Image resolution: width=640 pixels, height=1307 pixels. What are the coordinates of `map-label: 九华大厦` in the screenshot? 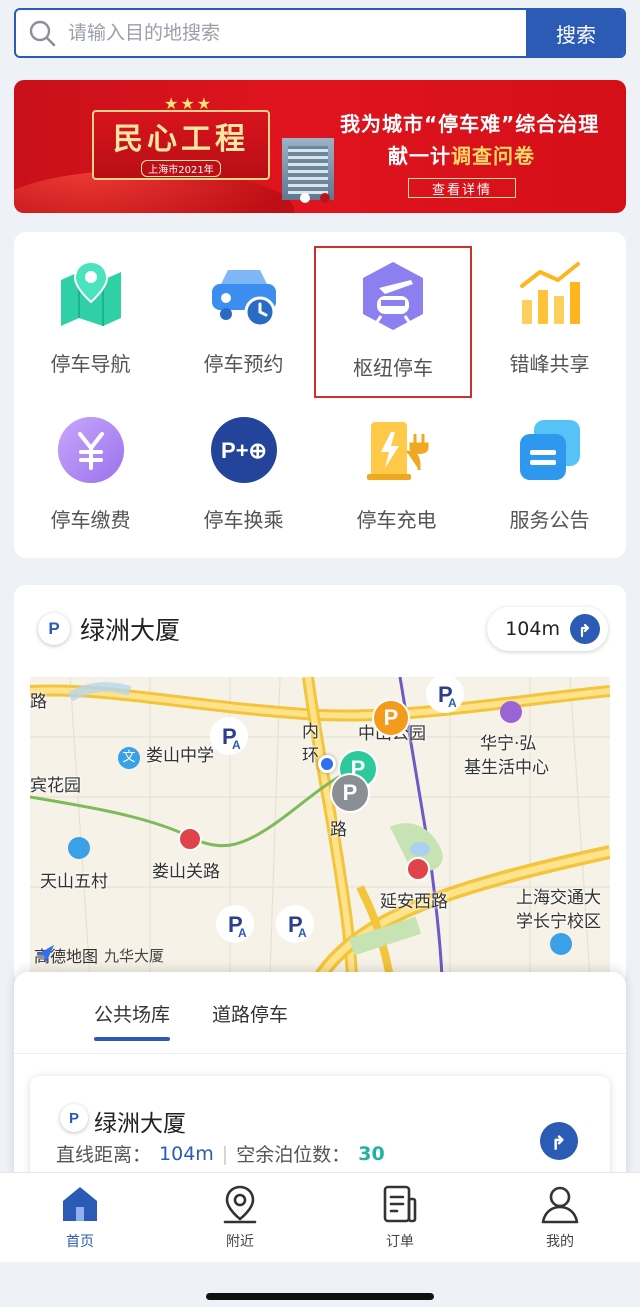 It's located at (134, 955).